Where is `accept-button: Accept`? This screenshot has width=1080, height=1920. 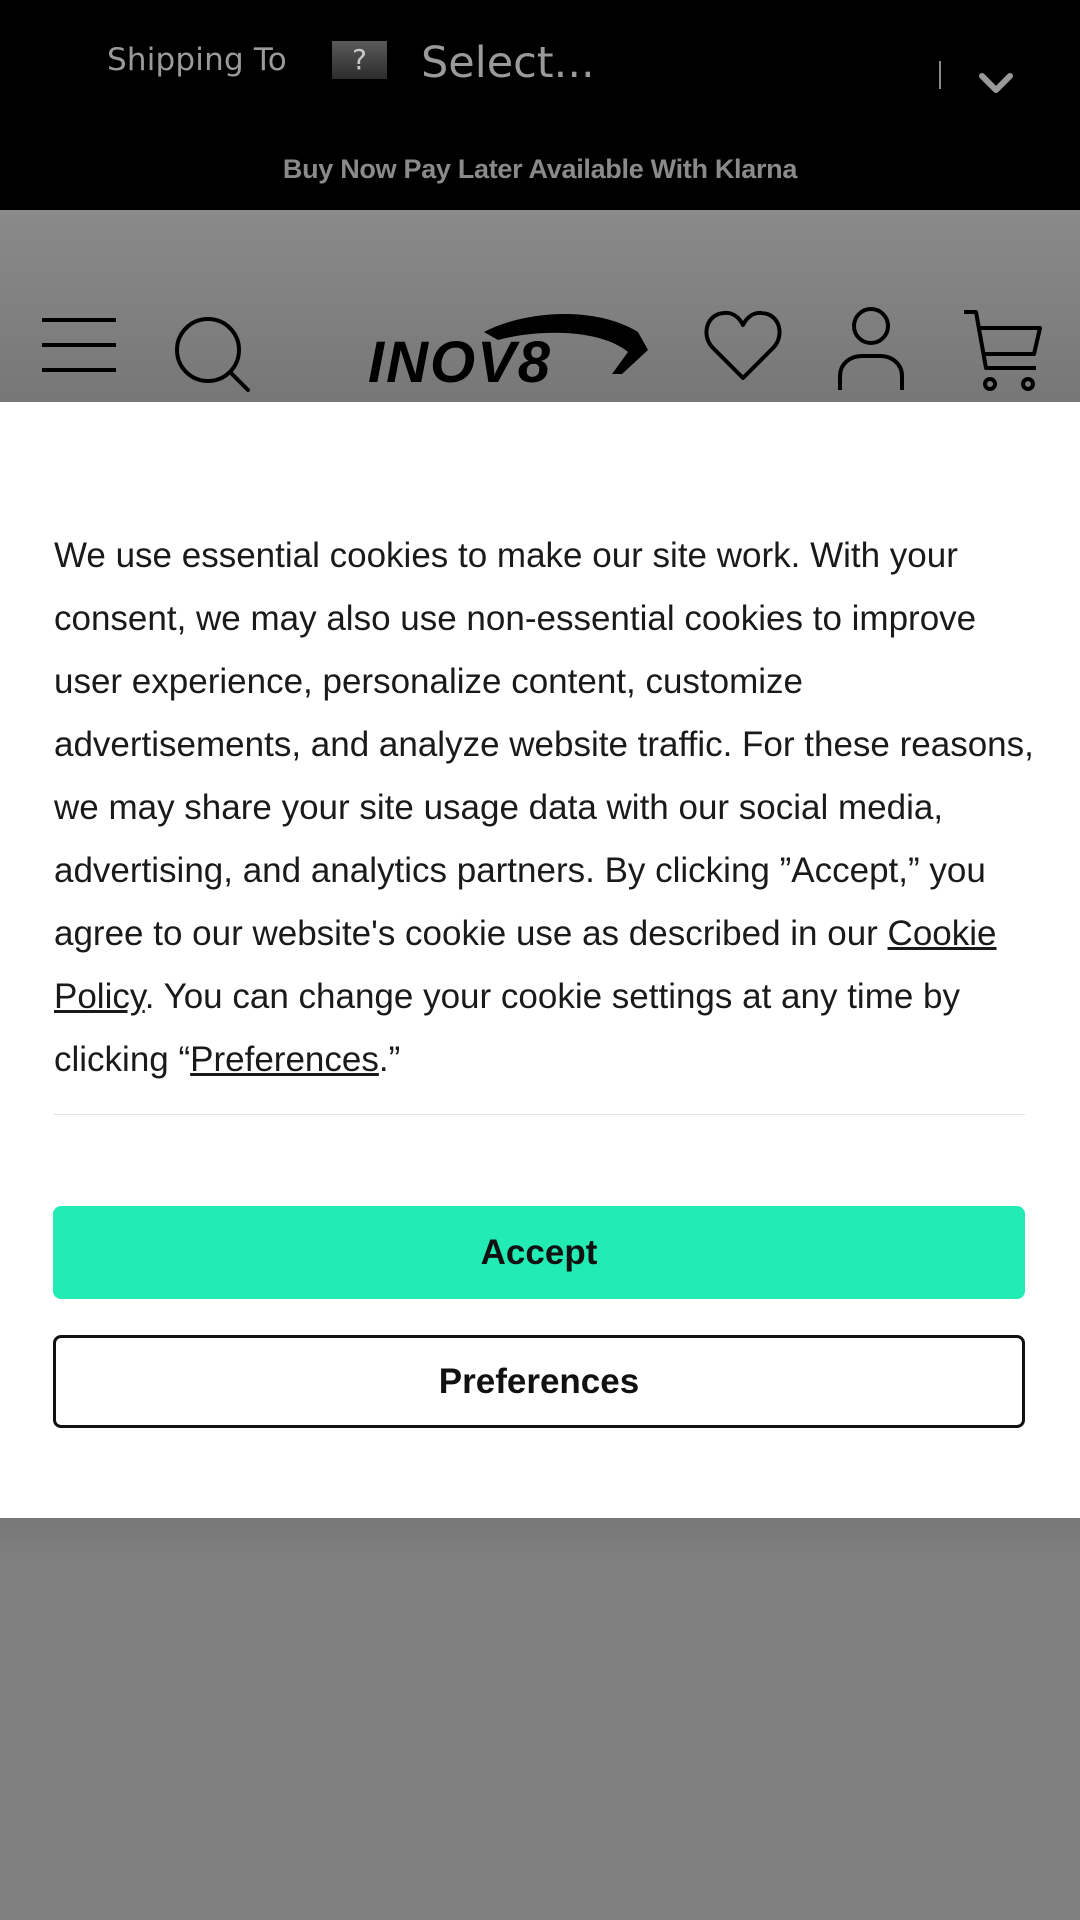 accept-button: Accept is located at coordinates (539, 1252).